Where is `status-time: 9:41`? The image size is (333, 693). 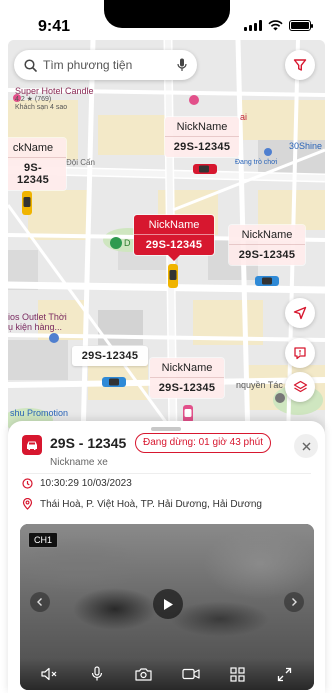
status-time: 9:41 is located at coordinates (54, 26).